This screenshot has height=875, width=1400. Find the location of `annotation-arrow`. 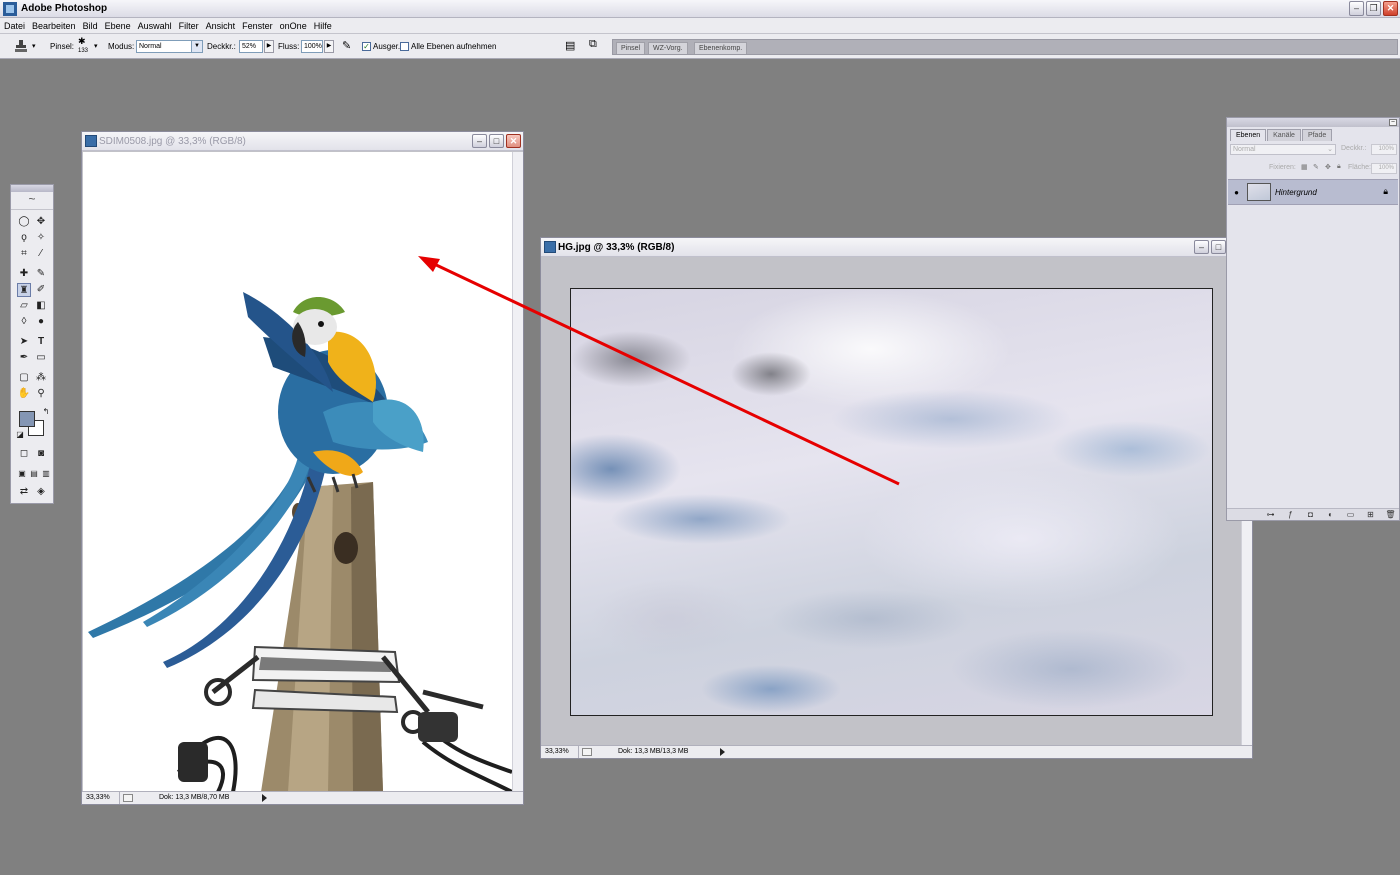

annotation-arrow is located at coordinates (659, 371).